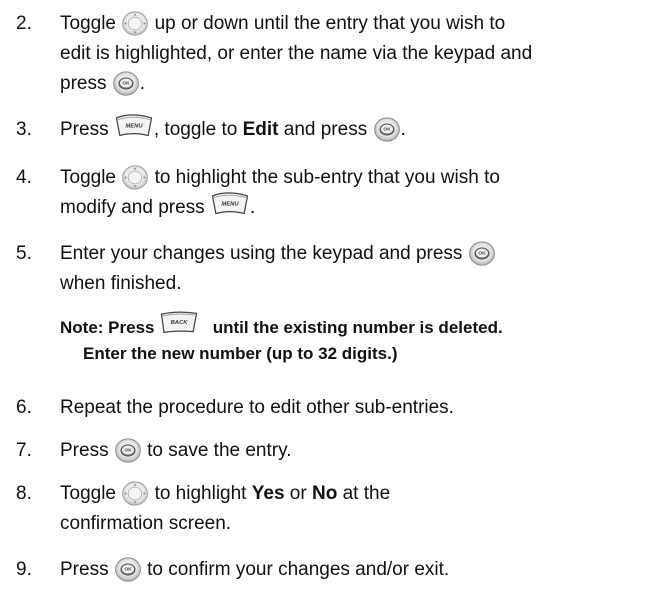  Describe the element at coordinates (24, 23) in the screenshot. I see `step-number: 2.` at that location.